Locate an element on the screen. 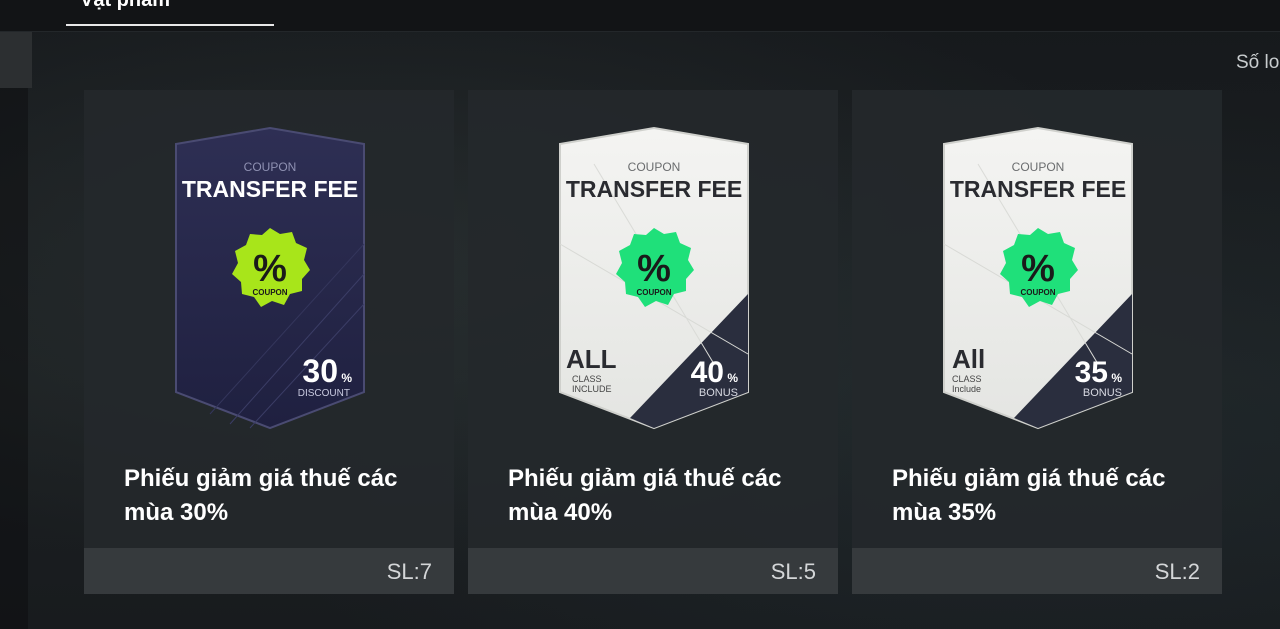  item-name-3: Phiếu giảm giá thuế các mùa 35% is located at coordinates (1029, 495).